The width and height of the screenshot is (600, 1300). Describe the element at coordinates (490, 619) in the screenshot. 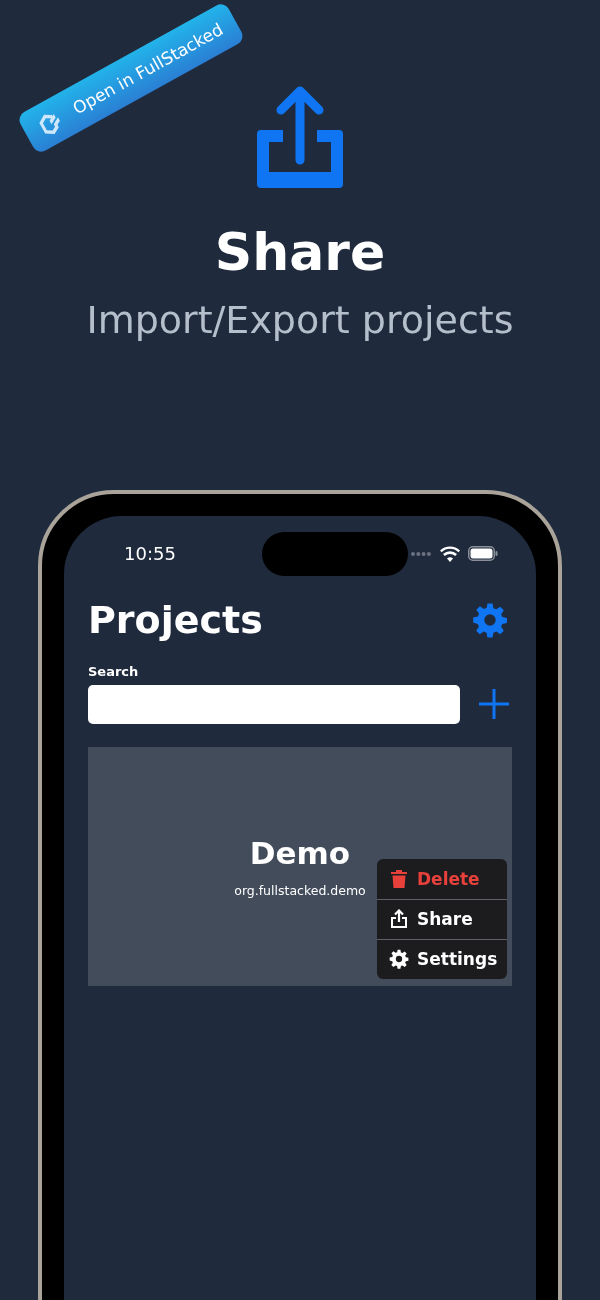

I see `settings-icon` at that location.